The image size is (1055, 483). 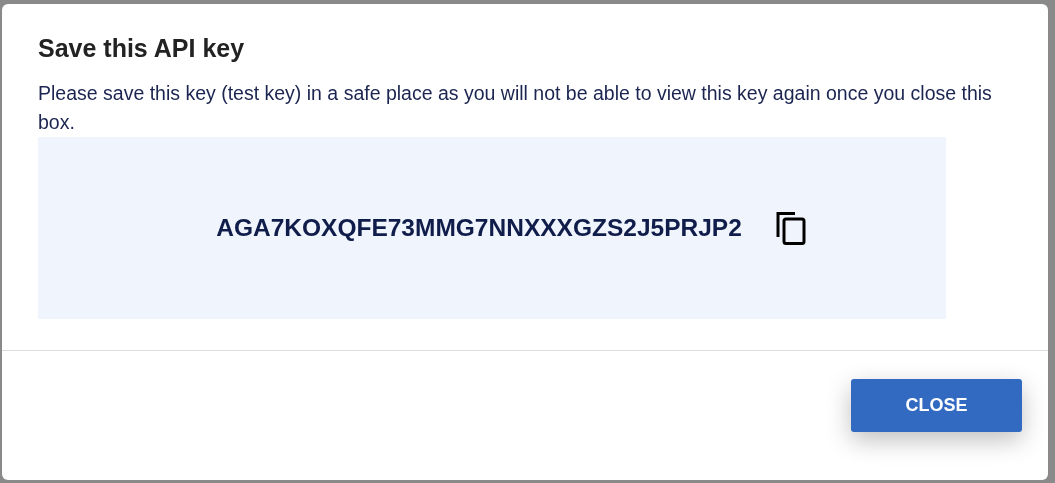 What do you see at coordinates (936, 405) in the screenshot?
I see `close-button: CLOSE` at bounding box center [936, 405].